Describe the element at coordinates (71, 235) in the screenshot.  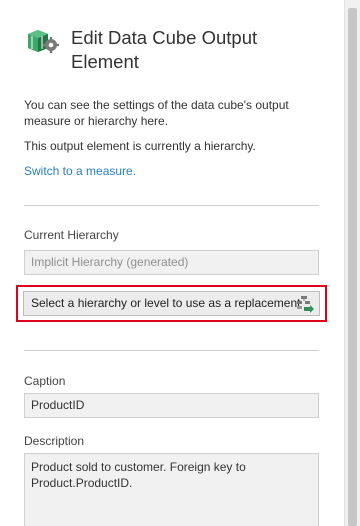
I see `current-hierarchy-label: Current Hierarchy` at that location.